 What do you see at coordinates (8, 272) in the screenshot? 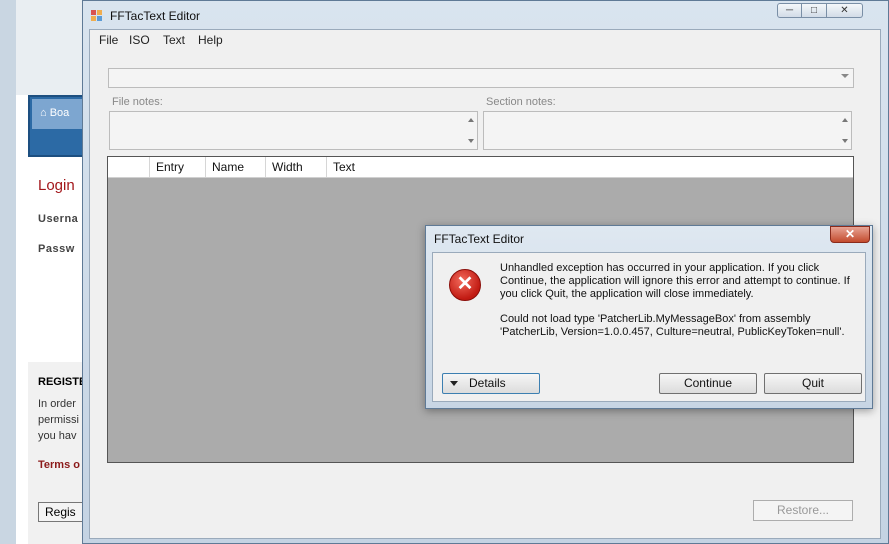
I see `browser-frame-edge` at bounding box center [8, 272].